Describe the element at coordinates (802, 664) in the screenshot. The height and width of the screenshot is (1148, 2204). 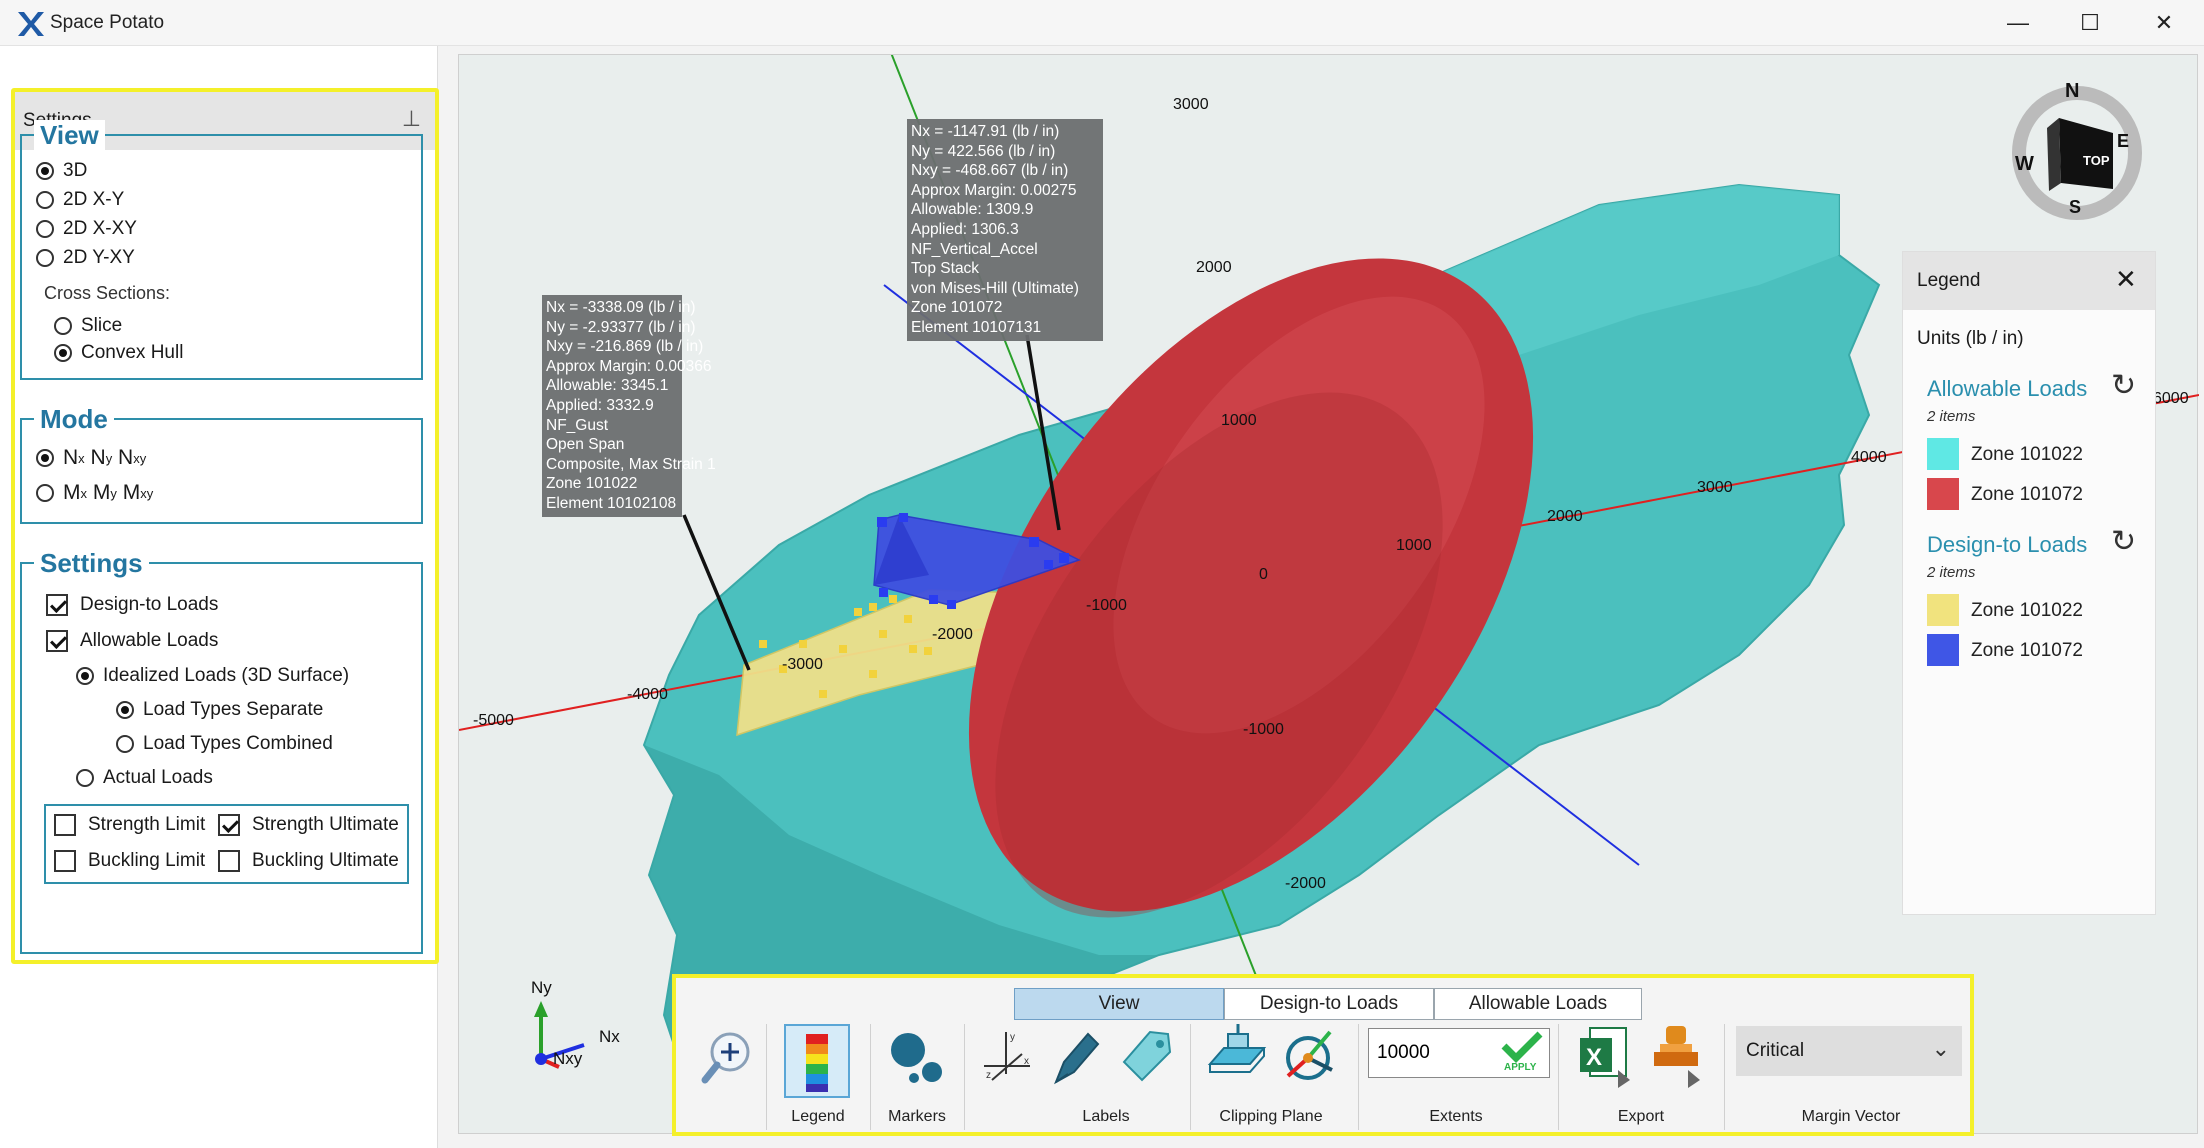
I see `tick-label: -3000` at that location.